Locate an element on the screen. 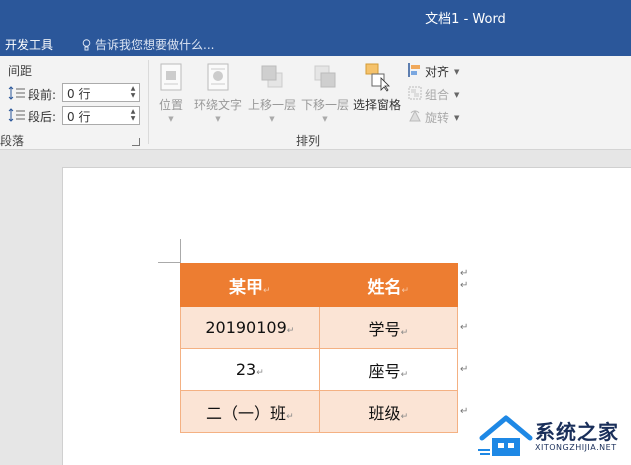 This screenshot has height=465, width=631. table-row: 二（一）班↵ 班级↵ is located at coordinates (319, 411).